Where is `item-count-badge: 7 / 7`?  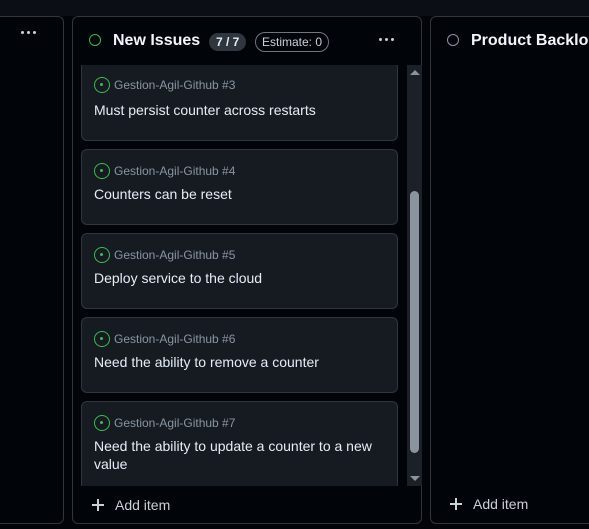
item-count-badge: 7 / 7 is located at coordinates (228, 42).